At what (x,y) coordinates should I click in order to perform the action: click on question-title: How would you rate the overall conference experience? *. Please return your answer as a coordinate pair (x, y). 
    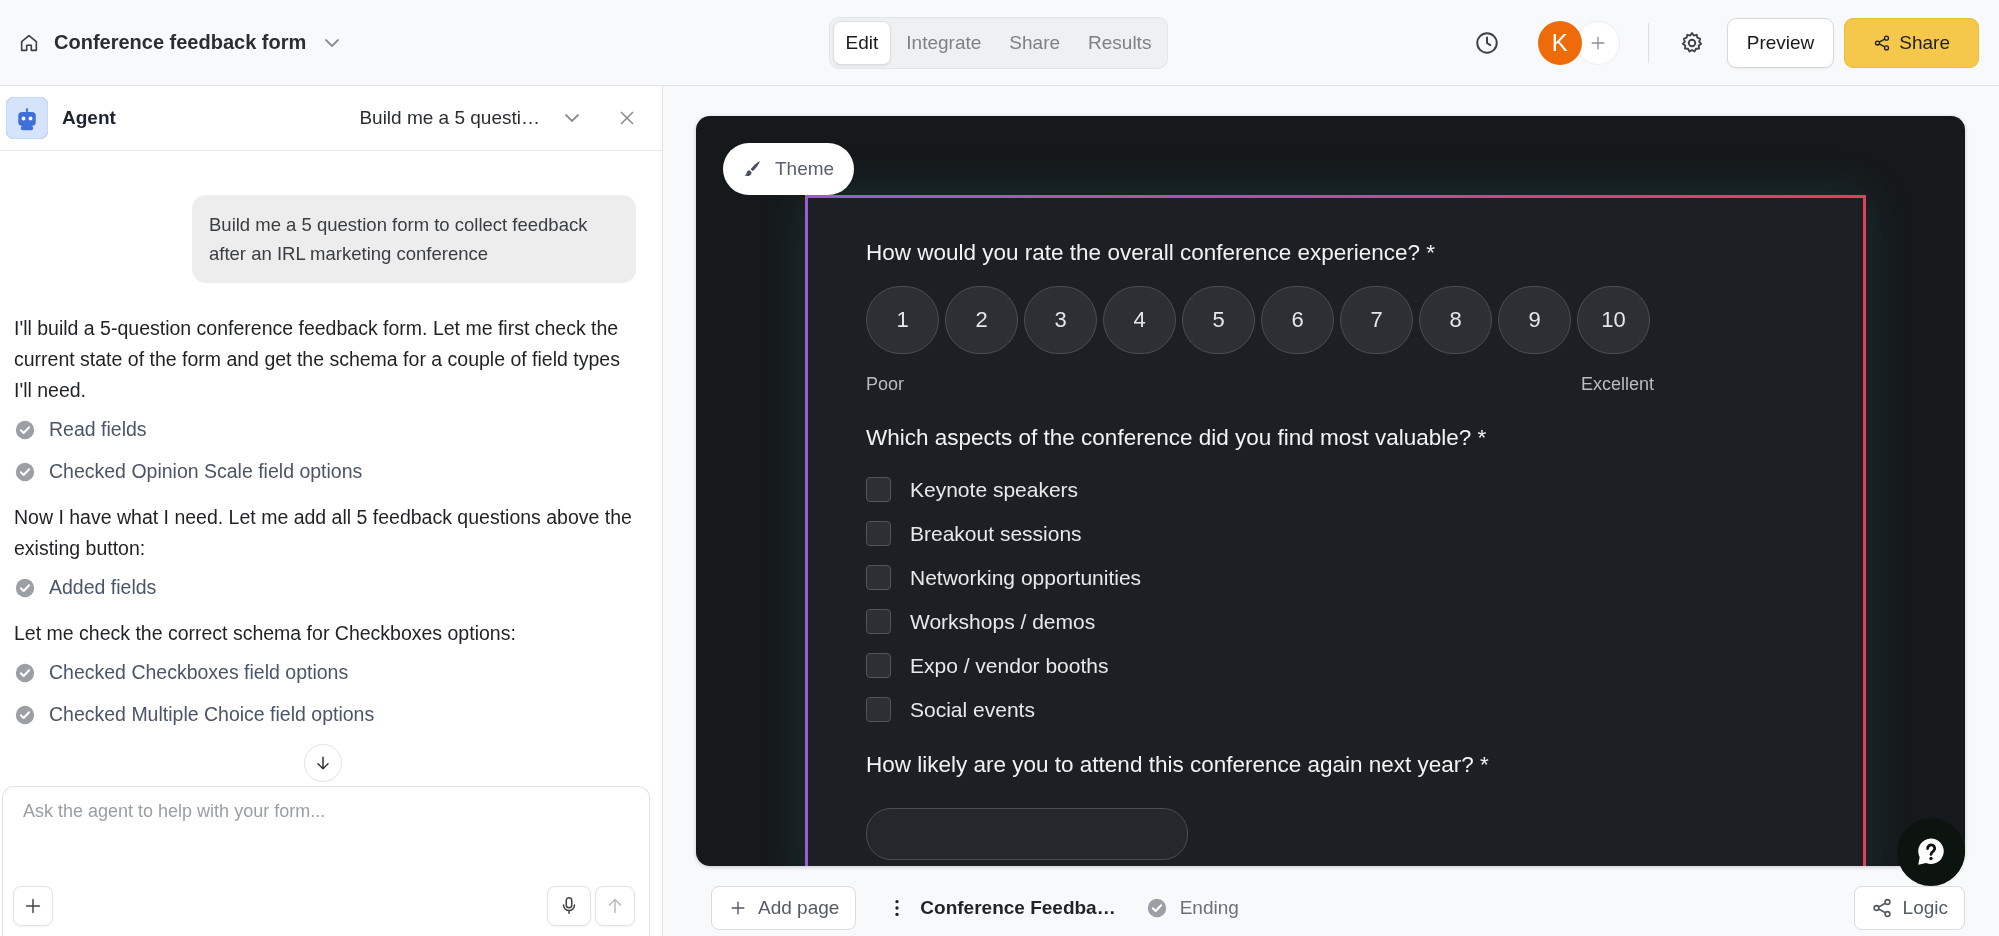
    Looking at the image, I should click on (1151, 253).